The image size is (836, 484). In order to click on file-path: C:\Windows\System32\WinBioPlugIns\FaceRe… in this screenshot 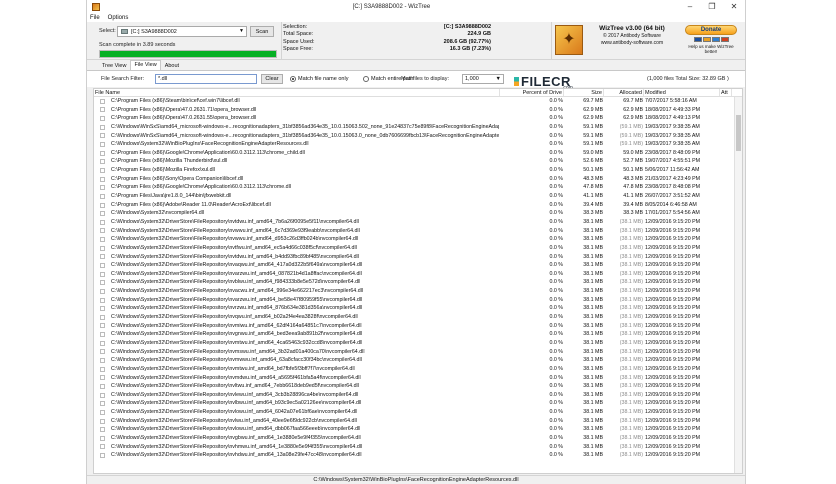, I will do `click(210, 144)`.